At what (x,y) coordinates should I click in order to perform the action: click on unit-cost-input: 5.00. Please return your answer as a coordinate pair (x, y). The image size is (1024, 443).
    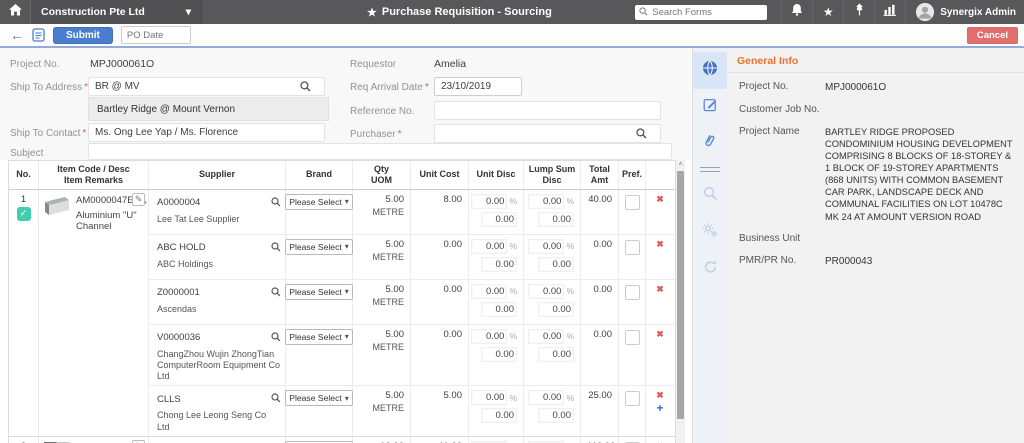
    Looking at the image, I should click on (440, 395).